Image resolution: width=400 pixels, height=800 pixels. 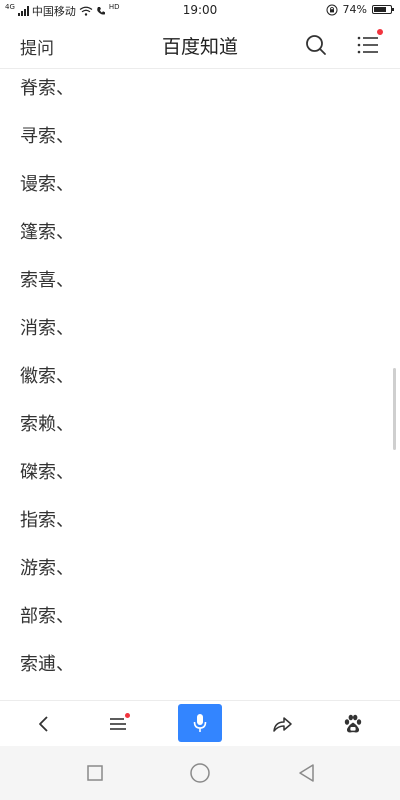 I want to click on text-line: 部索、, so click(x=47, y=616).